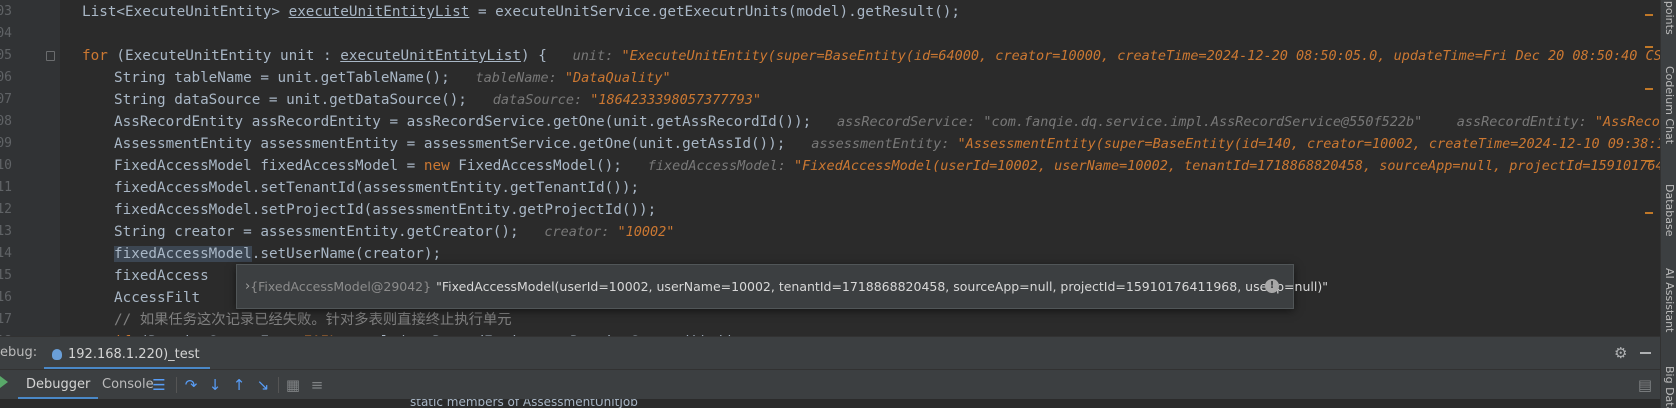 The image size is (1676, 408). I want to click on inline-debug-value: tableName:, so click(520, 78).